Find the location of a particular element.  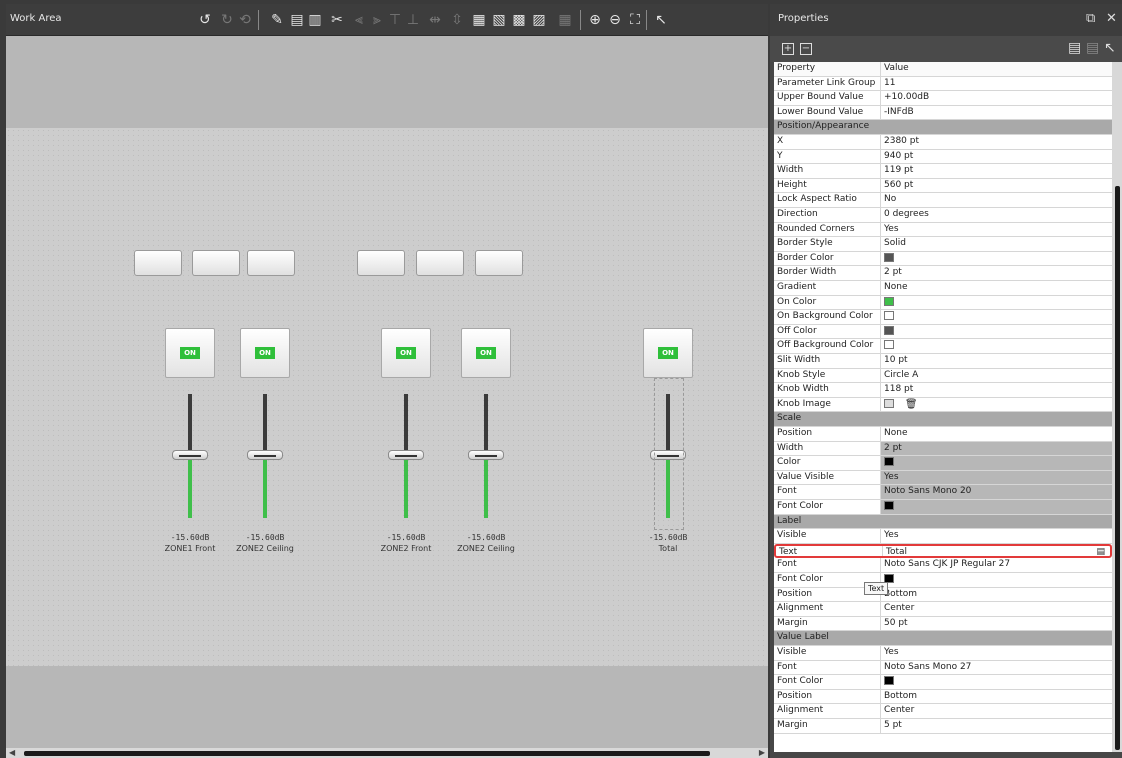

property-row: Border Style Solid is located at coordinates (943, 244).